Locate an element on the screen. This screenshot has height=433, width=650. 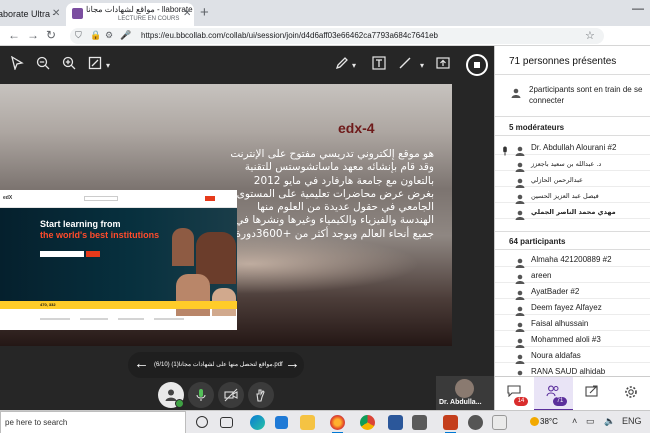
participant-row: Faisal alhussain is located at coordinates (572, 324).